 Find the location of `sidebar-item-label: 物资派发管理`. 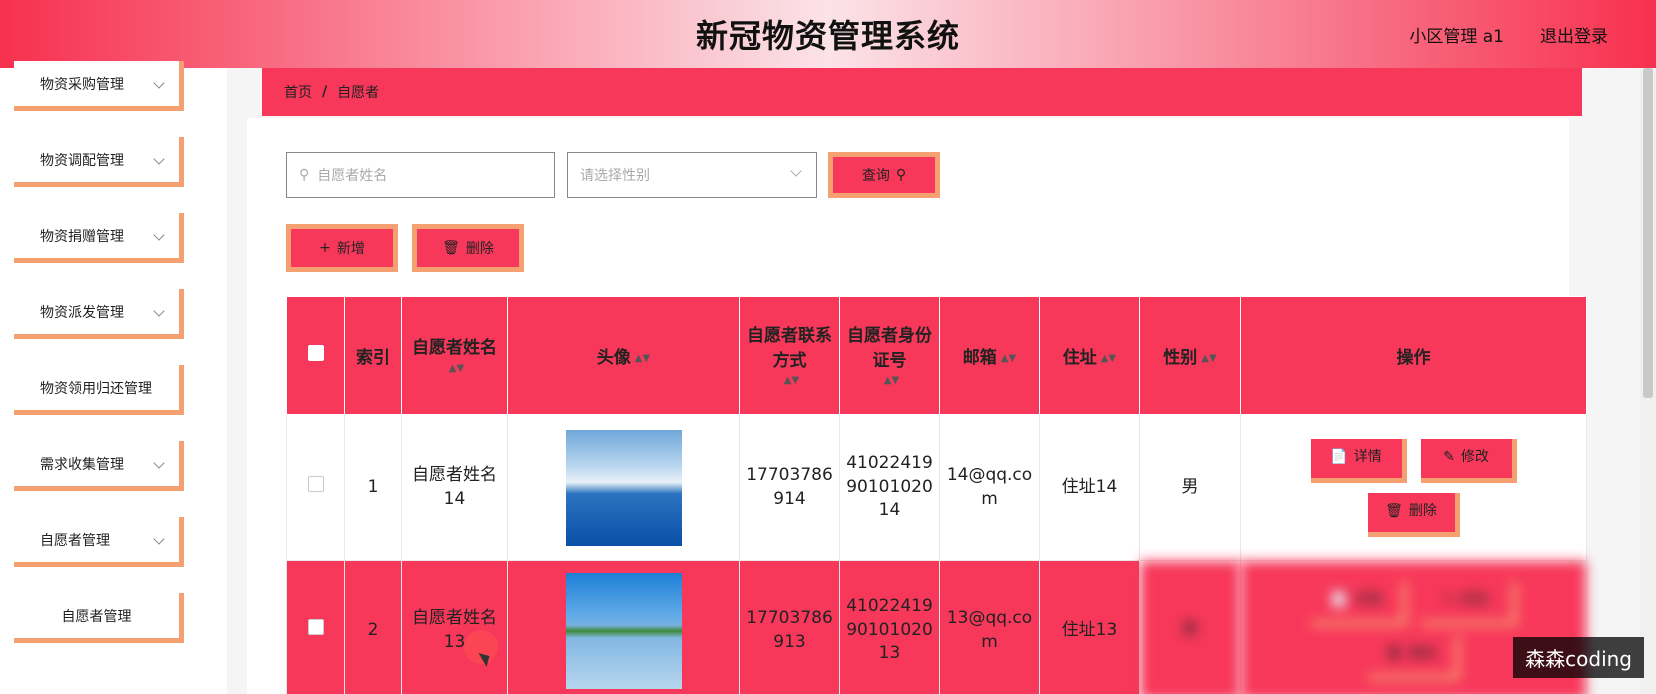

sidebar-item-label: 物资派发管理 is located at coordinates (82, 312).